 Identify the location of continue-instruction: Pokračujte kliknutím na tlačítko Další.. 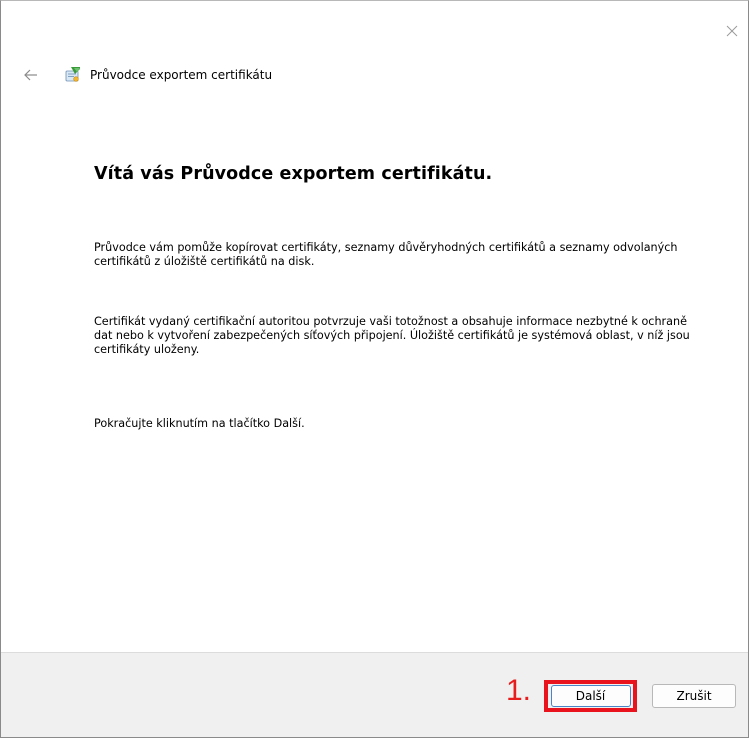
(199, 423).